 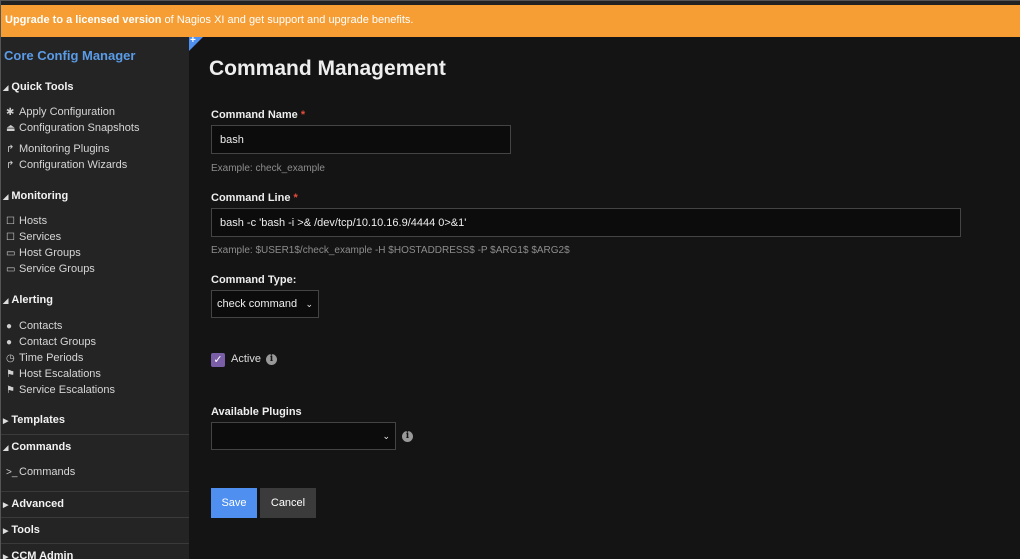 What do you see at coordinates (265, 304) in the screenshot?
I see `command-type-select: check command ⌄` at bounding box center [265, 304].